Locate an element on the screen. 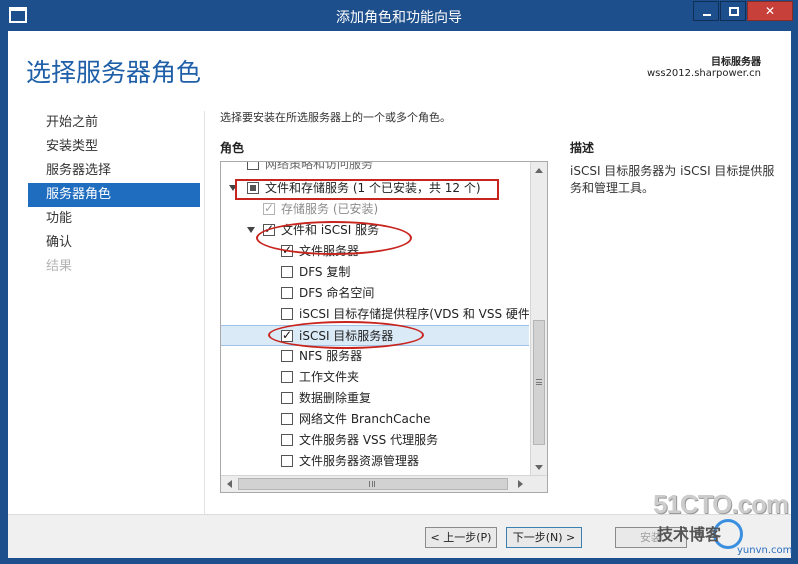 This screenshot has width=798, height=564. minimize-icon is located at coordinates (707, 15).